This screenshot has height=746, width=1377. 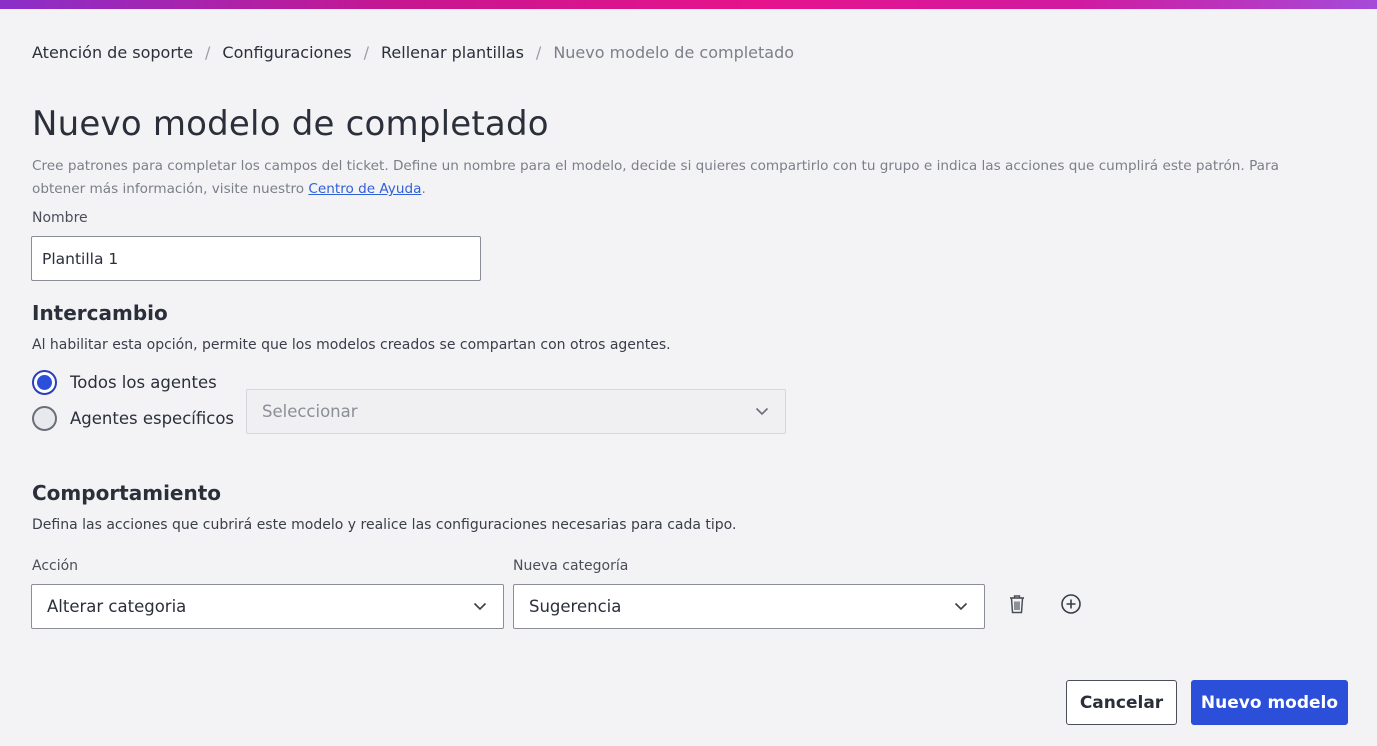 I want to click on plus-circle-icon, so click(x=1071, y=604).